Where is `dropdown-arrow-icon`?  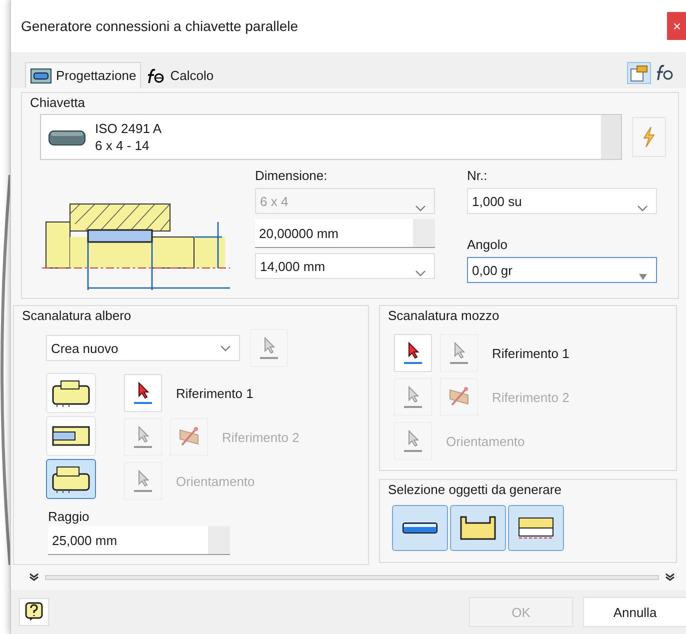 dropdown-arrow-icon is located at coordinates (643, 277).